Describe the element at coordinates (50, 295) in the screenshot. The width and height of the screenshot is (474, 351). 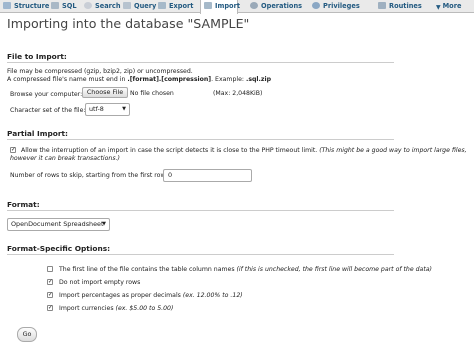
I see `percentages-decimals-checkbox: ✓` at that location.